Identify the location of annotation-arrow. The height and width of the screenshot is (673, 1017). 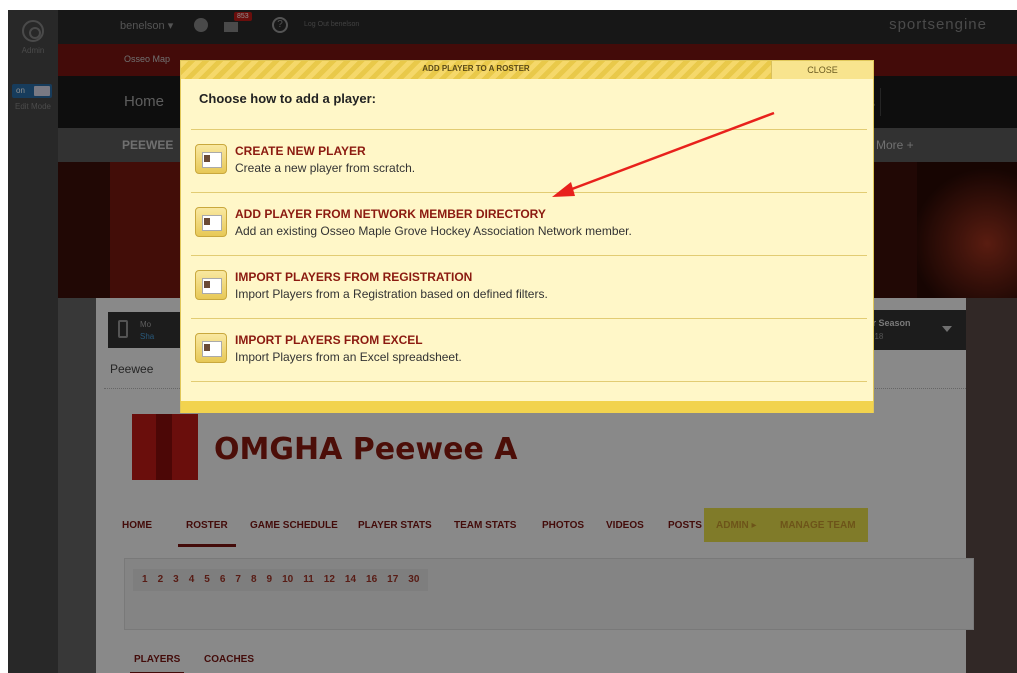
(663, 154).